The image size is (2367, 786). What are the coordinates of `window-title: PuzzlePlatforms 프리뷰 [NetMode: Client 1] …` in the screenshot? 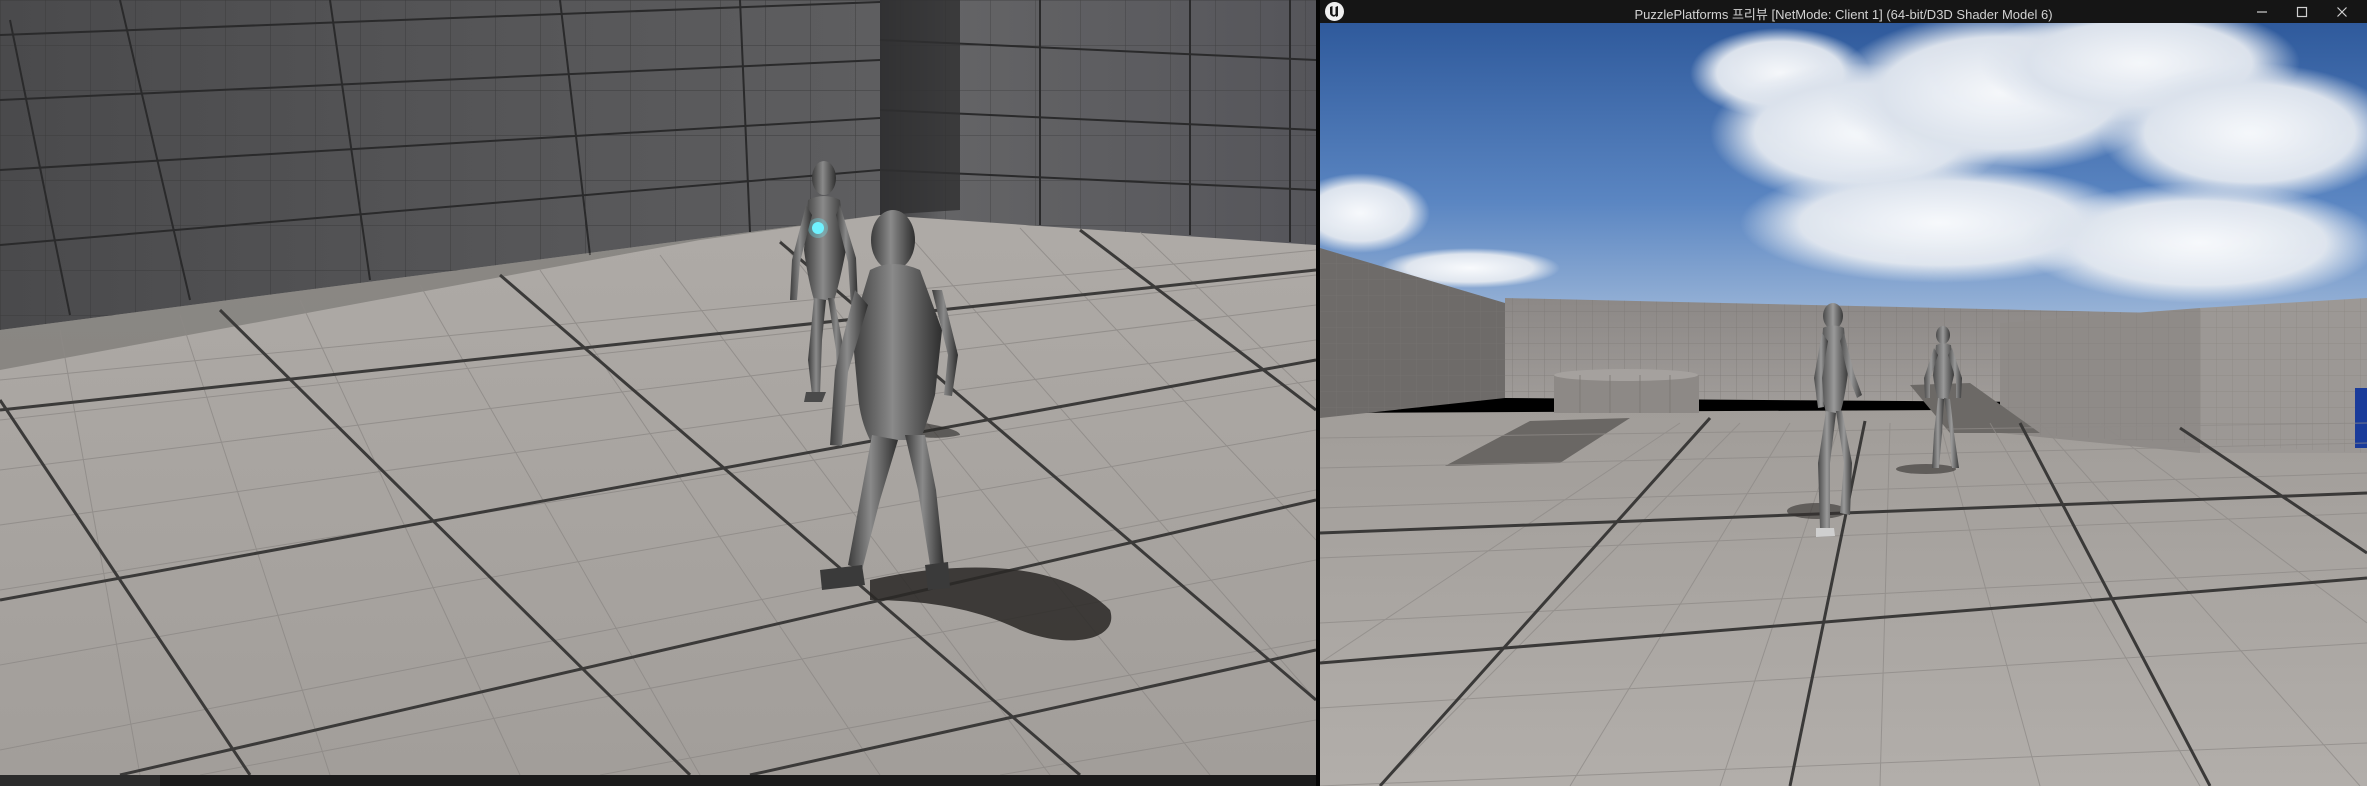 It's located at (1843, 14).